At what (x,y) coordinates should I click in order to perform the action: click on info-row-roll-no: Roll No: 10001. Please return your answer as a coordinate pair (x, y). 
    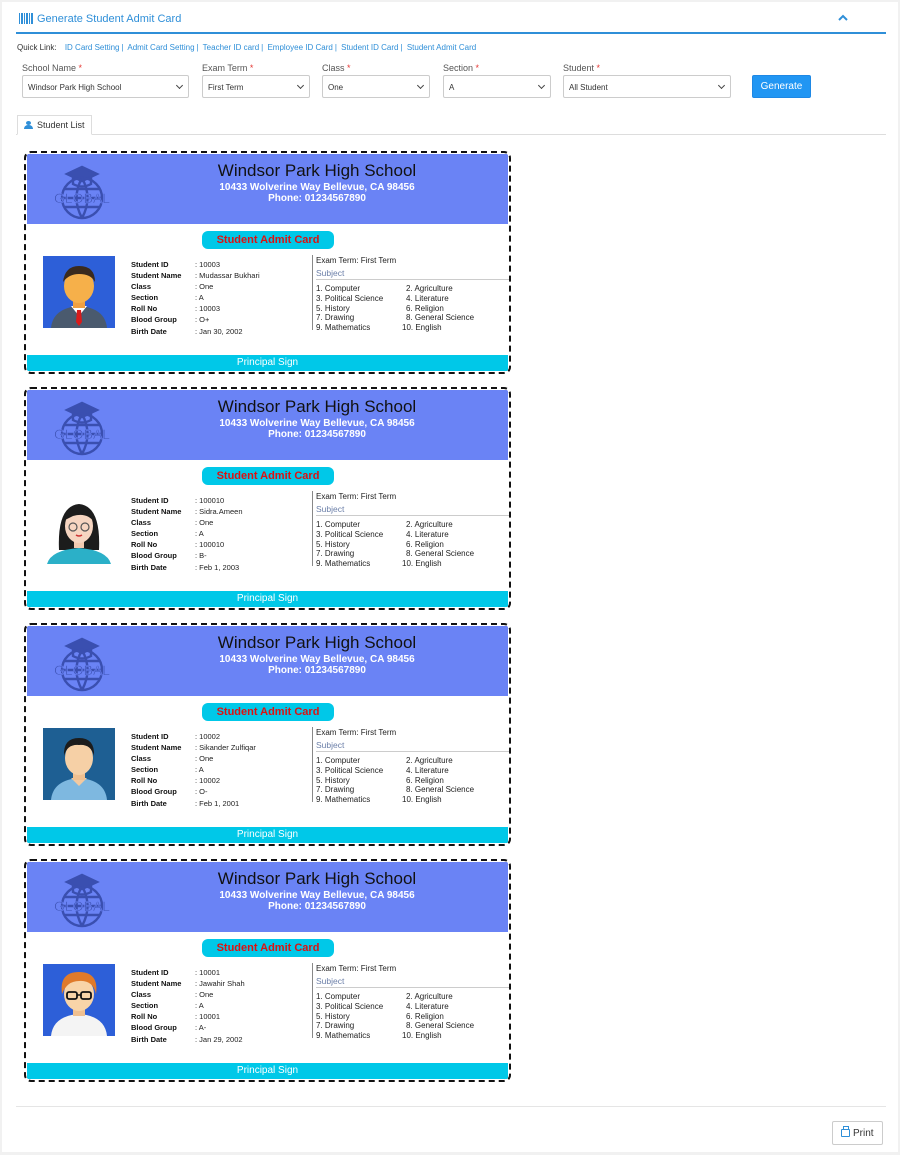
    Looking at the image, I should click on (188, 1017).